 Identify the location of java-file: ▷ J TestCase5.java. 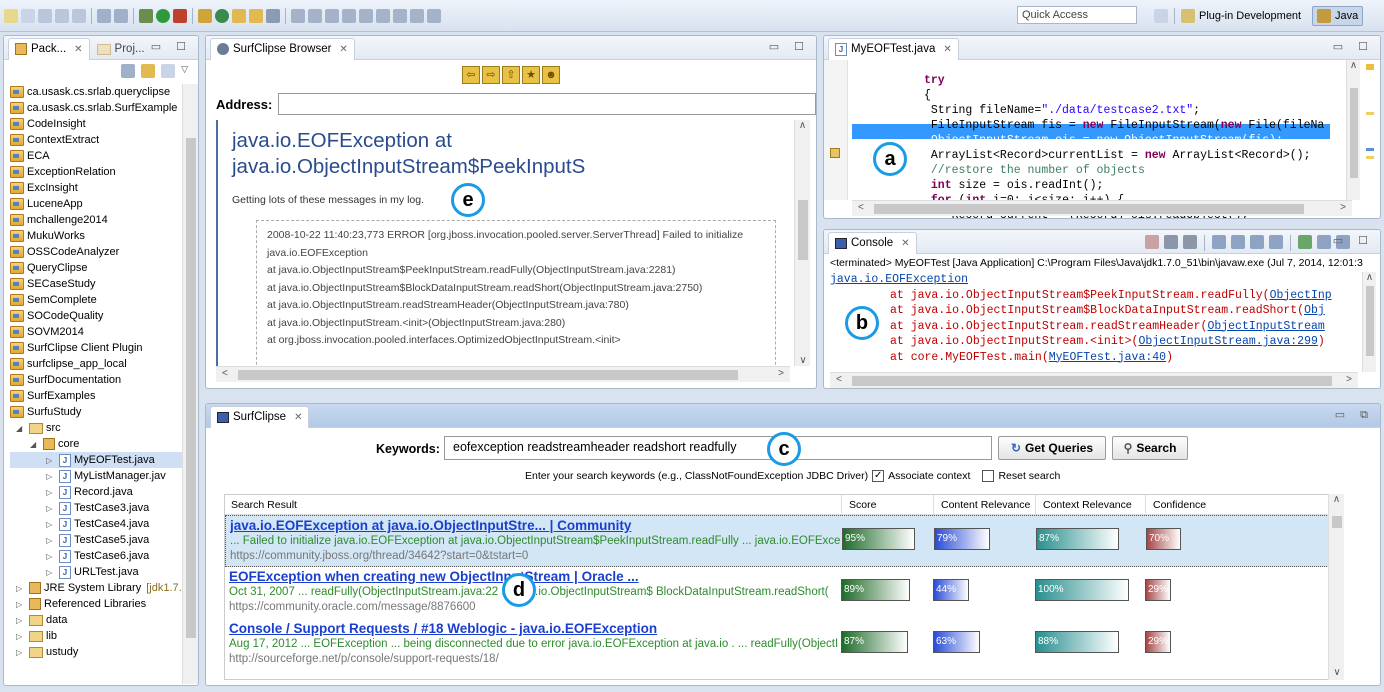
(104, 540).